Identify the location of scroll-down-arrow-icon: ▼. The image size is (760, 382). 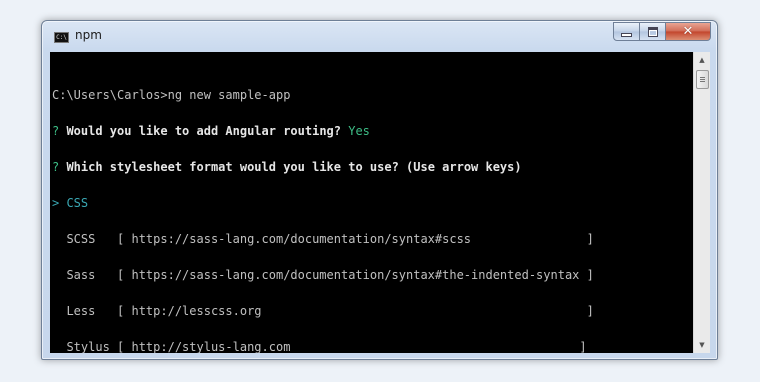
(702, 345).